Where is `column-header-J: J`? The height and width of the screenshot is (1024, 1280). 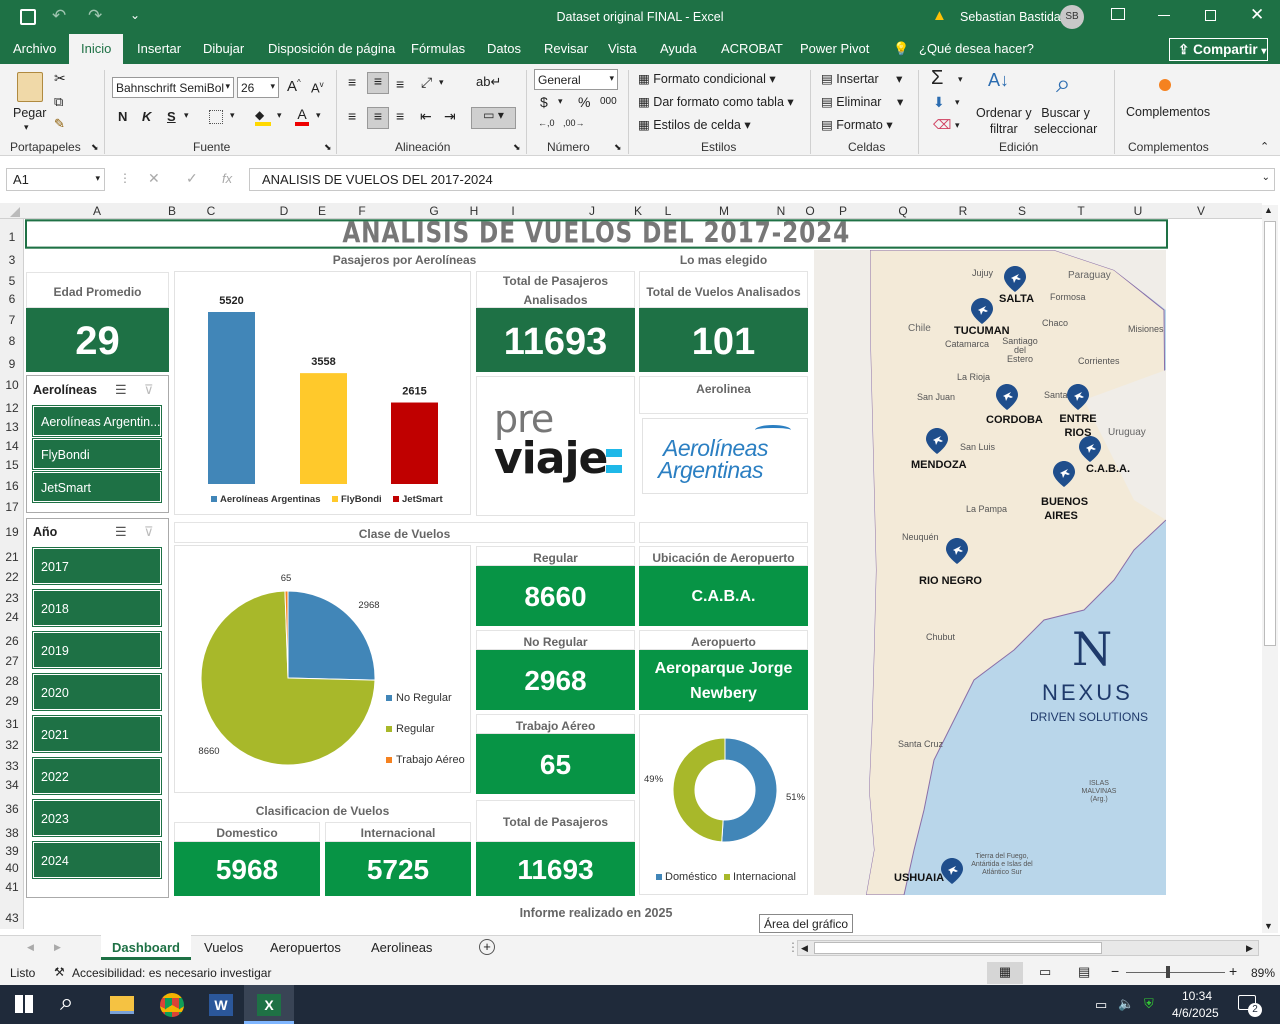
column-header-J: J is located at coordinates (592, 211).